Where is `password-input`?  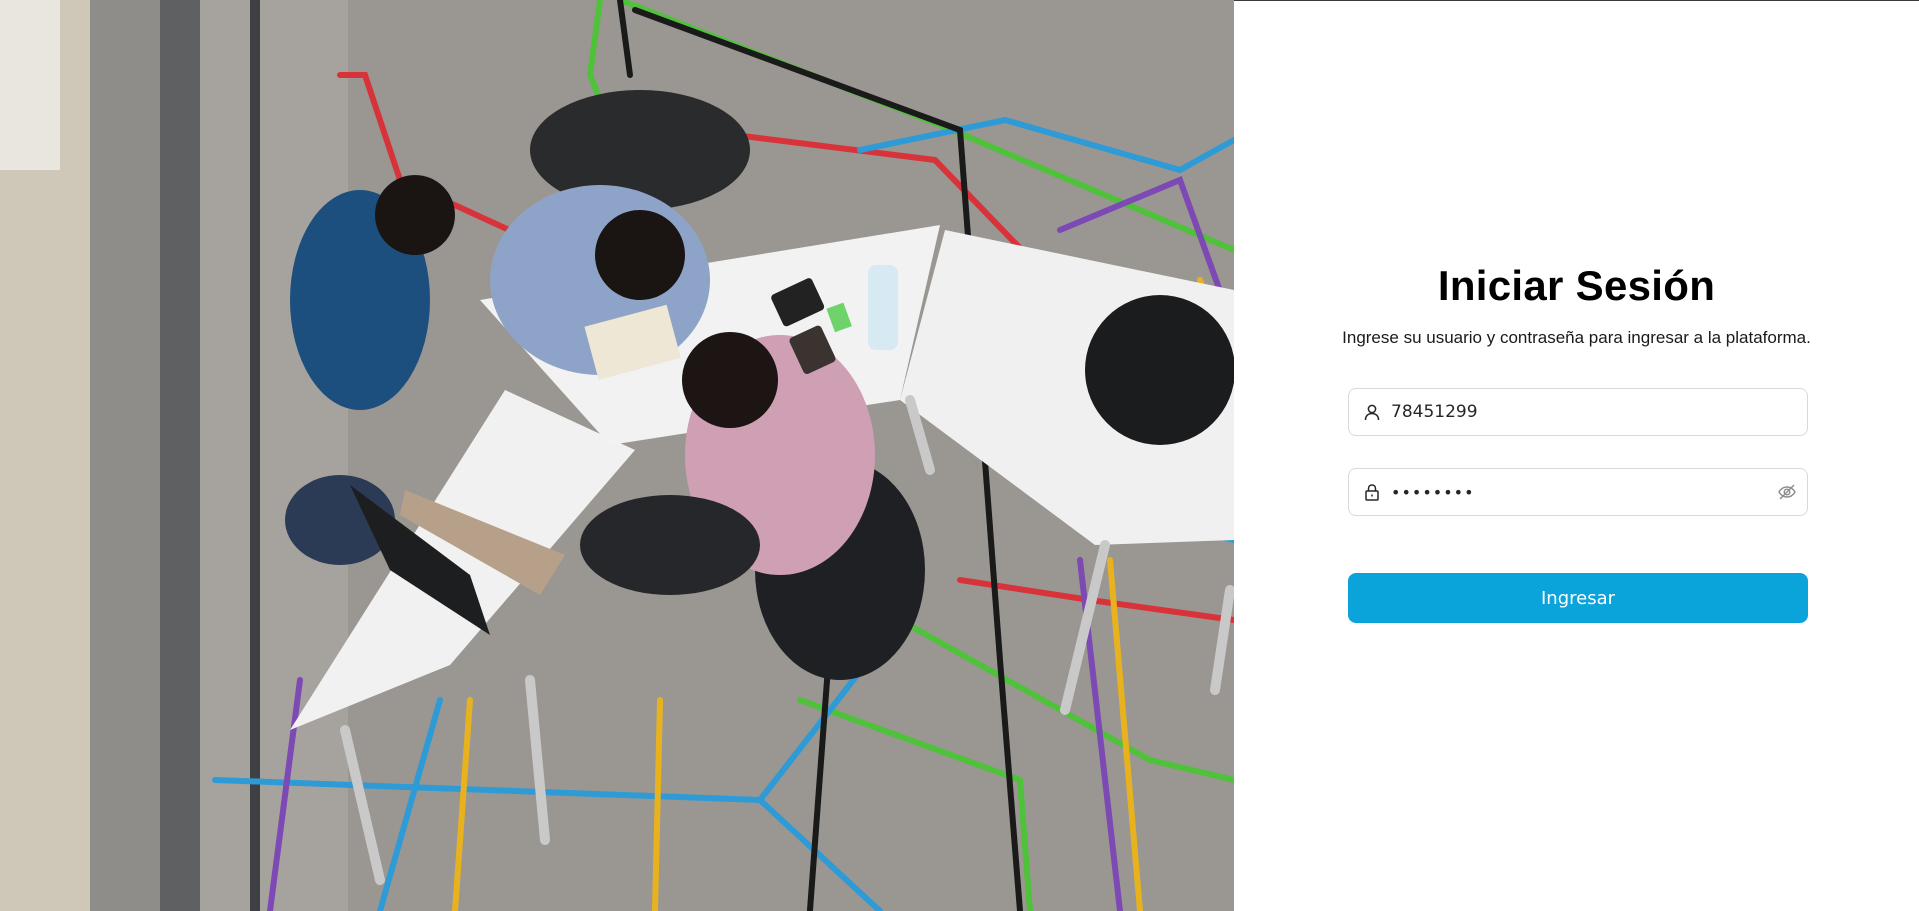
password-input is located at coordinates (1579, 492).